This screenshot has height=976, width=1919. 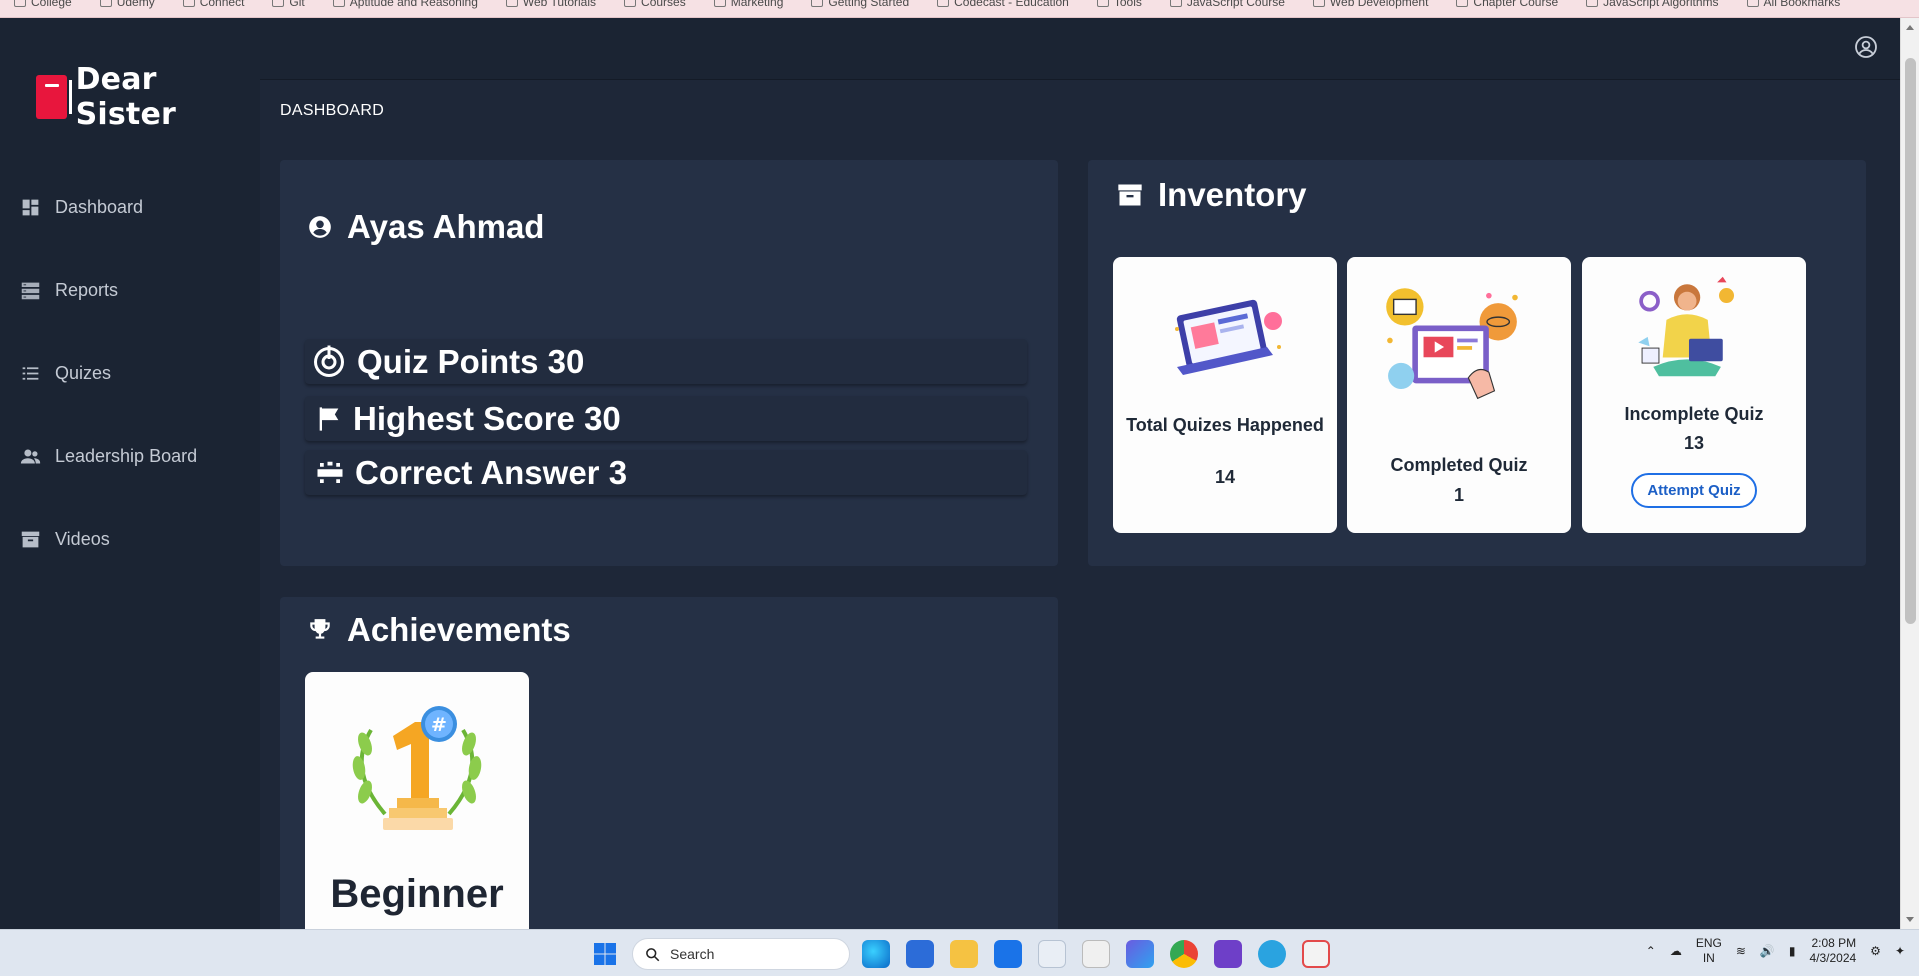 What do you see at coordinates (83, 373) in the screenshot?
I see `sidebar-item-label: Quizes` at bounding box center [83, 373].